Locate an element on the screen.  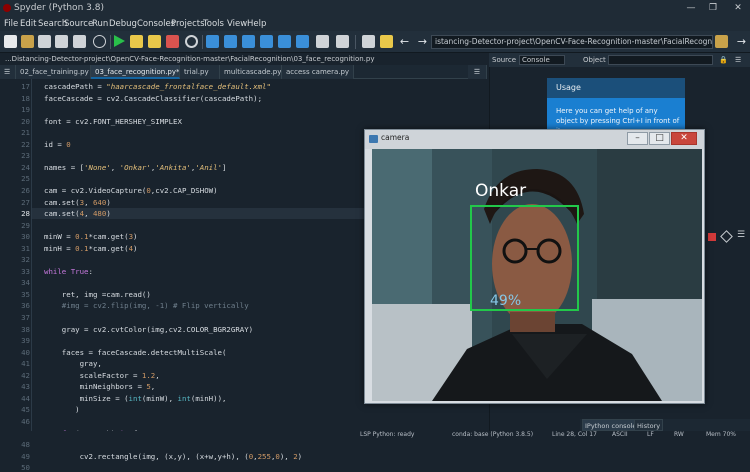
preferences-wrench-icon is located at coordinates (368, 41).